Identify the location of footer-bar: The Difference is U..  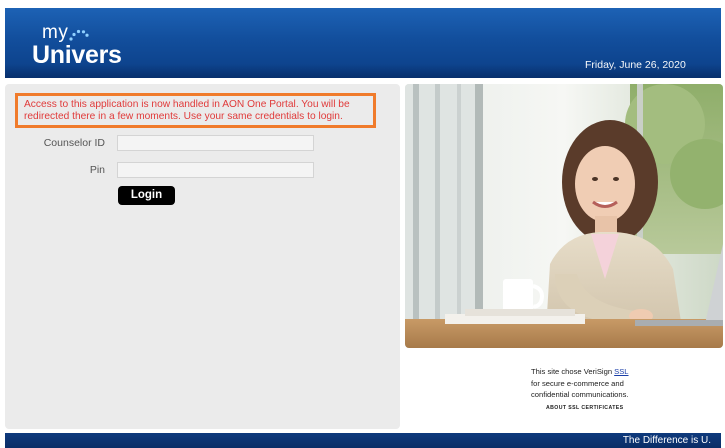
(363, 440).